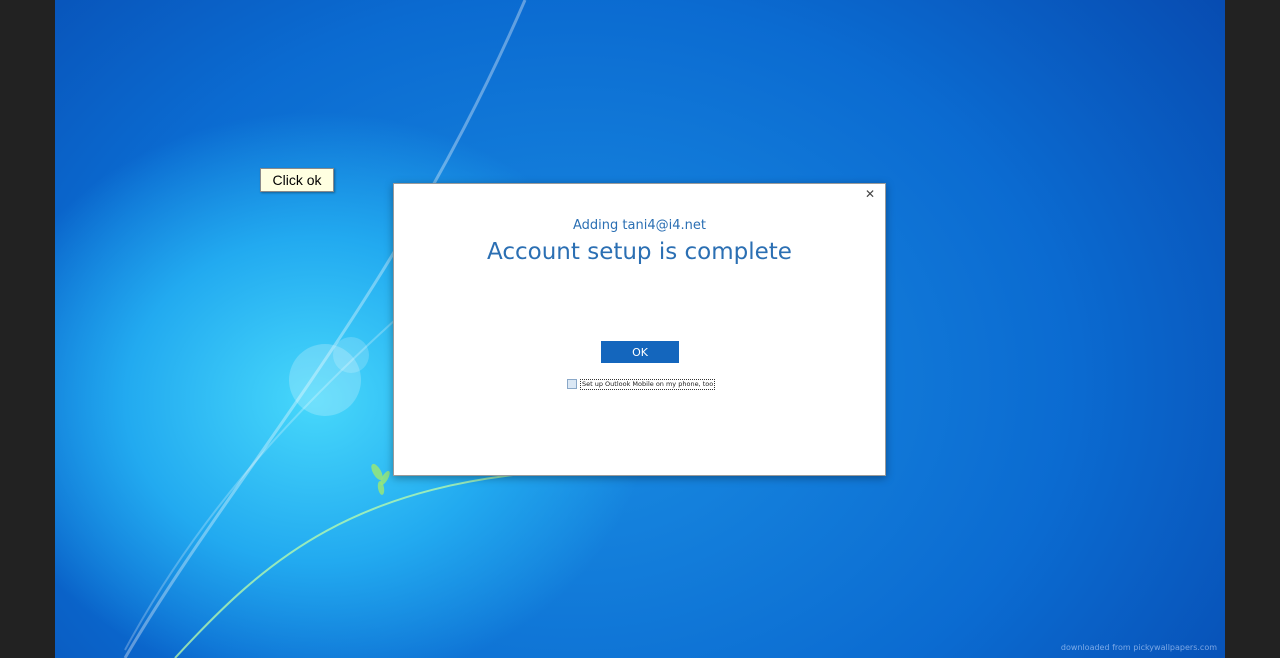  What do you see at coordinates (1138, 647) in the screenshot?
I see `watermark-text: downloaded from pickywallpapers.com` at bounding box center [1138, 647].